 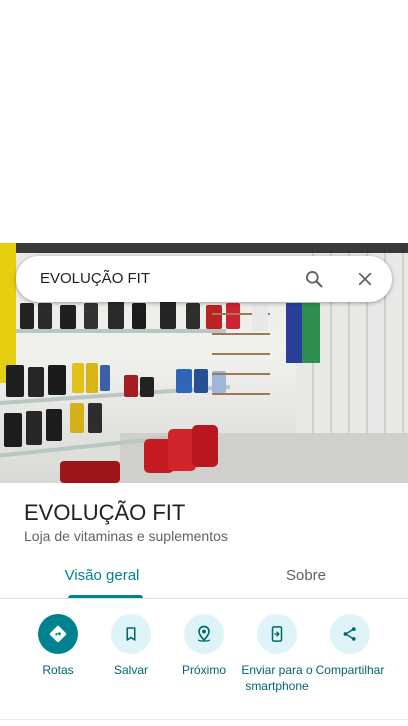 I want to click on send-to-phone-icon, so click(x=277, y=634).